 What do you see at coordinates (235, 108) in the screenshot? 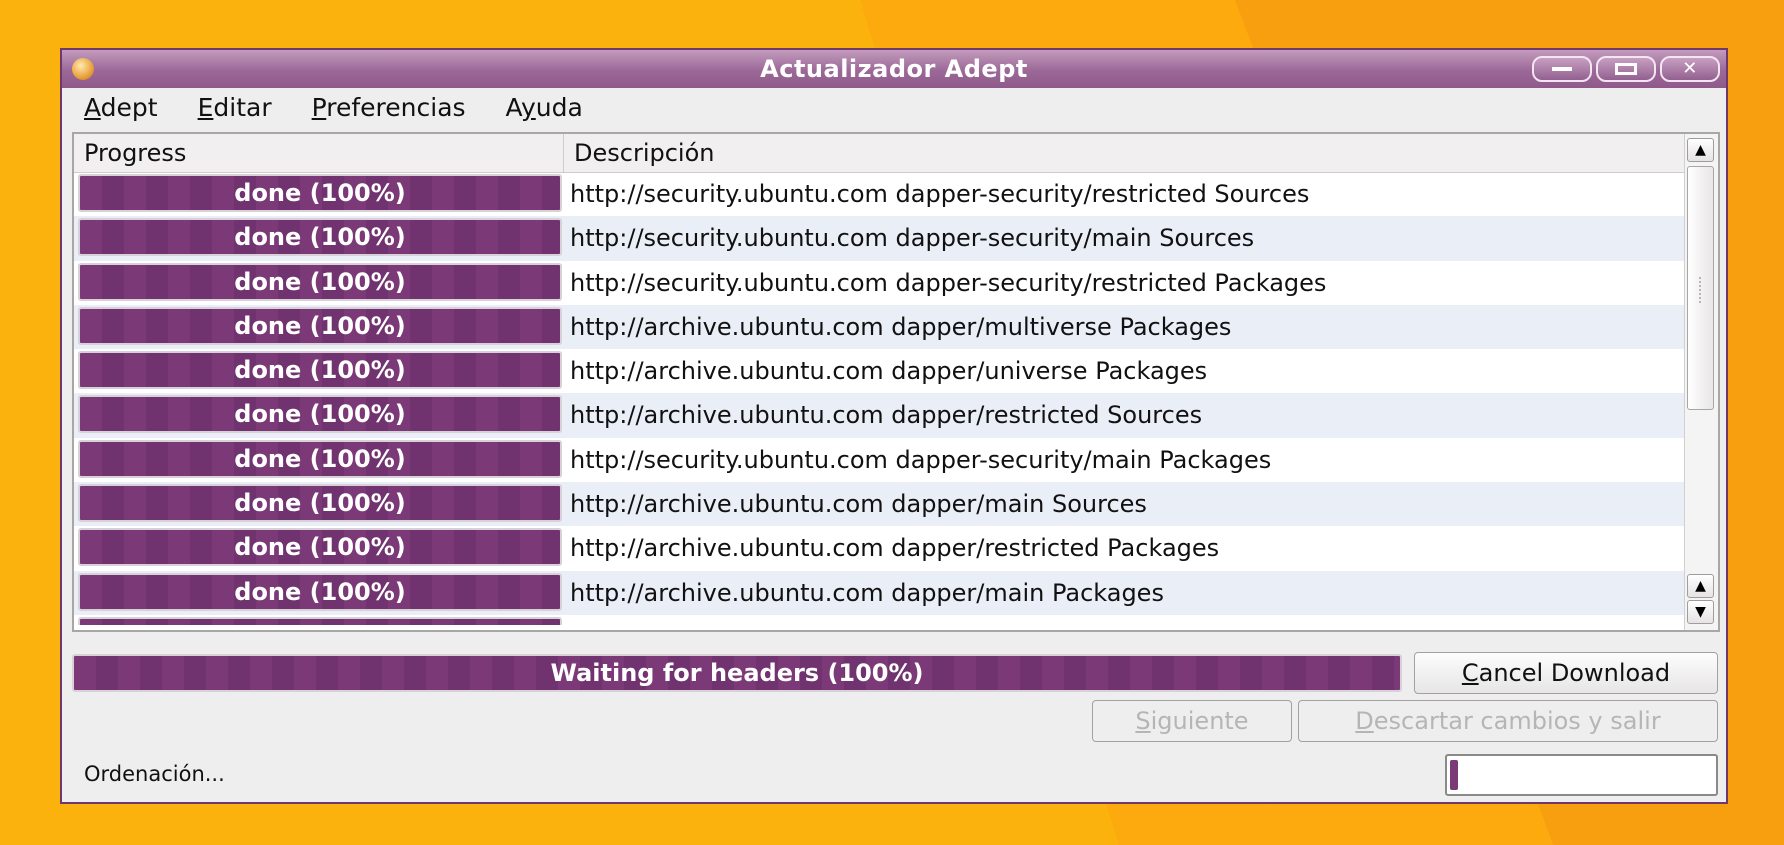
I see `menu-editar: Editar` at bounding box center [235, 108].